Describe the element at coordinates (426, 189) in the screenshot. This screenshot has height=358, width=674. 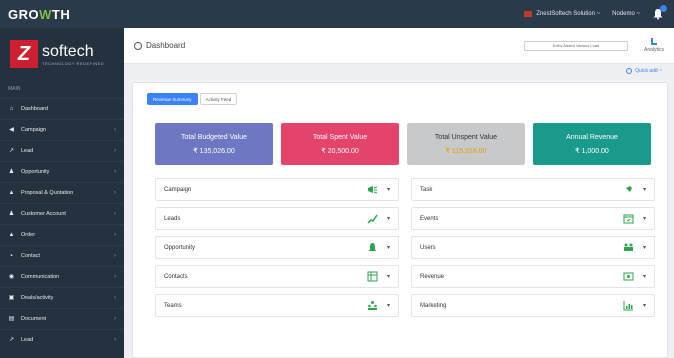
I see `module-row-label: Task` at that location.